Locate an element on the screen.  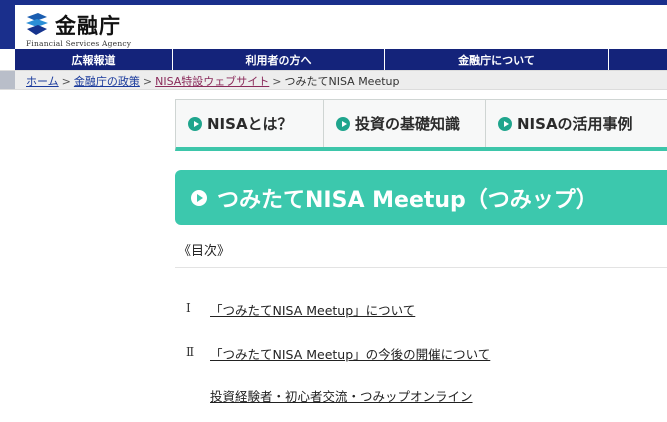
breadcrumb: ホーム > 金融庁の政策 > NISA特設ウェブサイト > つみたてNISA Meetup is located at coordinates (213, 81).